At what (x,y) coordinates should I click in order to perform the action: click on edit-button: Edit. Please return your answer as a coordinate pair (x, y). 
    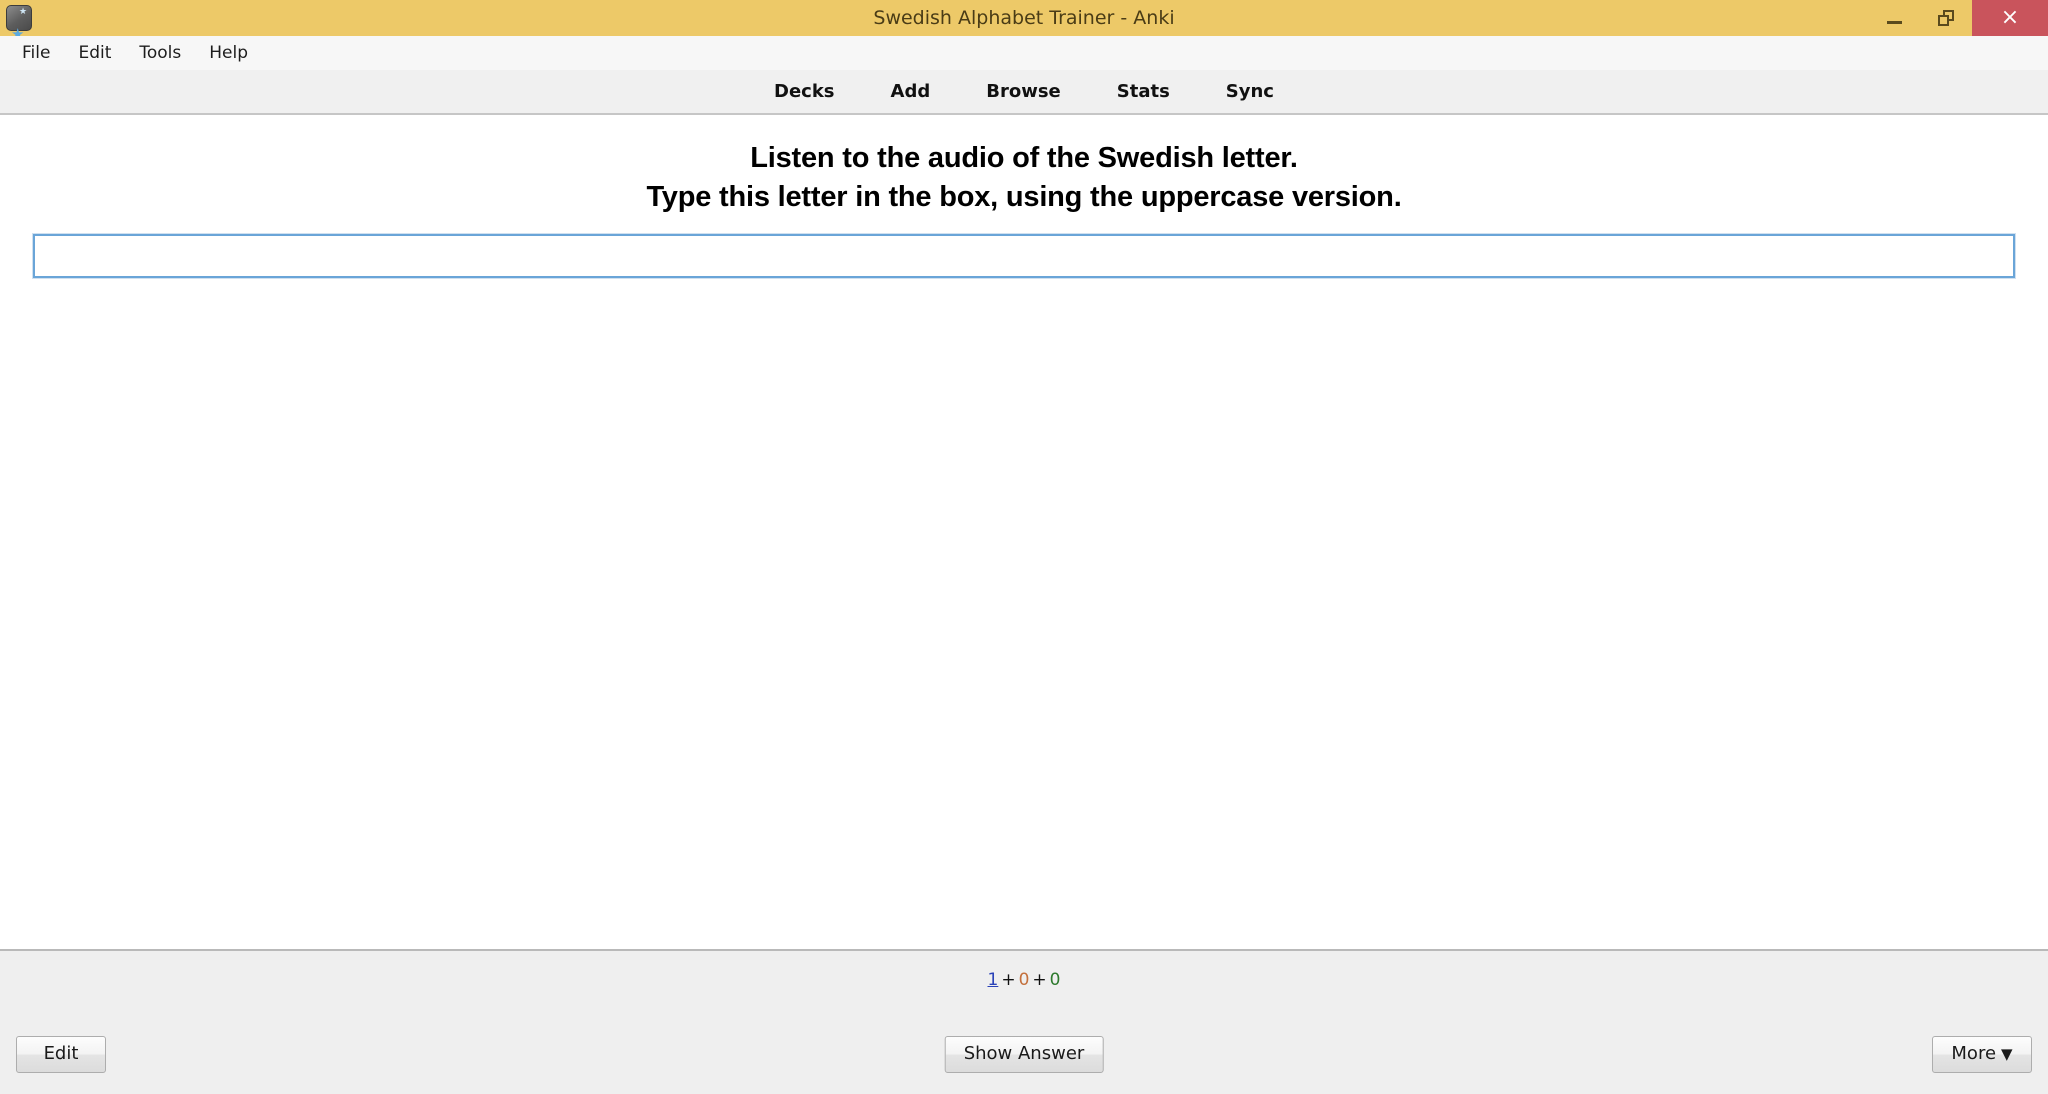
    Looking at the image, I should click on (61, 1054).